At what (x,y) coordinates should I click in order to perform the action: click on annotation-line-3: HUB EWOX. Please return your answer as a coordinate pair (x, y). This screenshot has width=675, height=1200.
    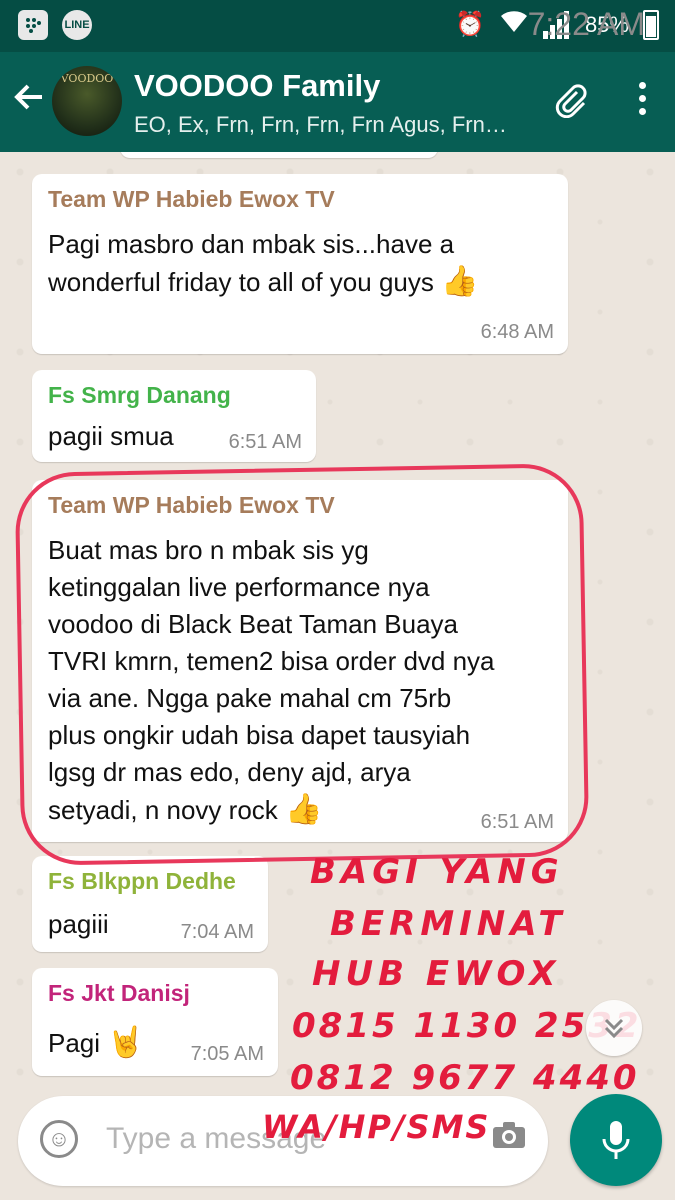
    Looking at the image, I should click on (436, 974).